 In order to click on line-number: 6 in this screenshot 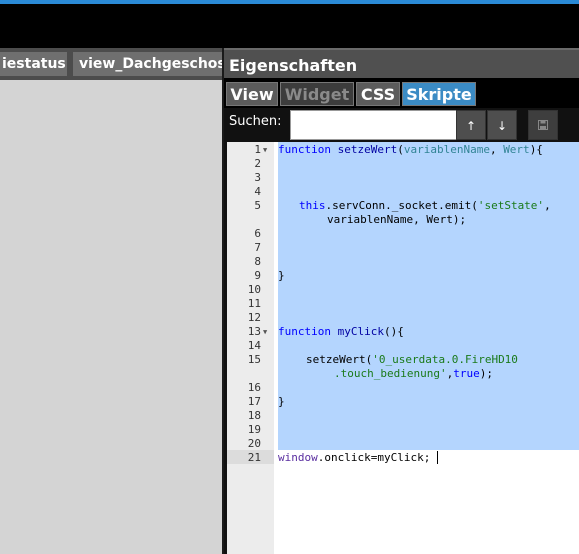, I will do `click(257, 233)`.